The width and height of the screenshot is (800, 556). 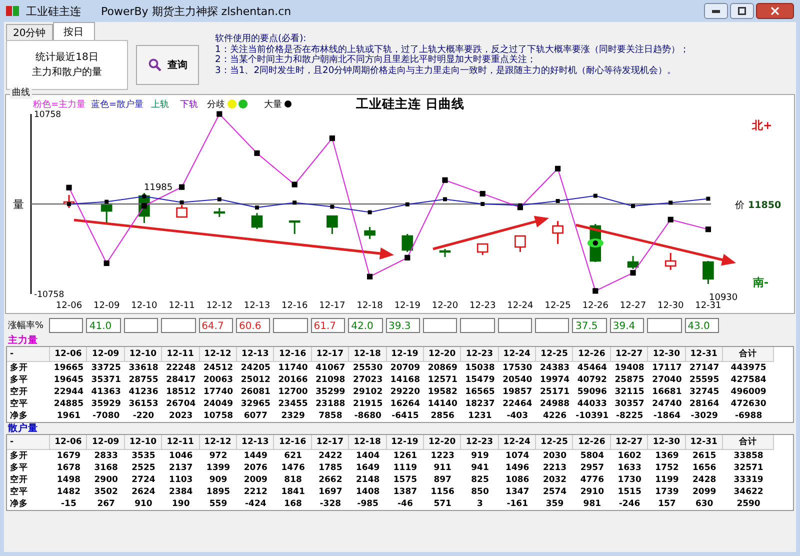 I want to click on table-cell-text: 1649, so click(x=367, y=468).